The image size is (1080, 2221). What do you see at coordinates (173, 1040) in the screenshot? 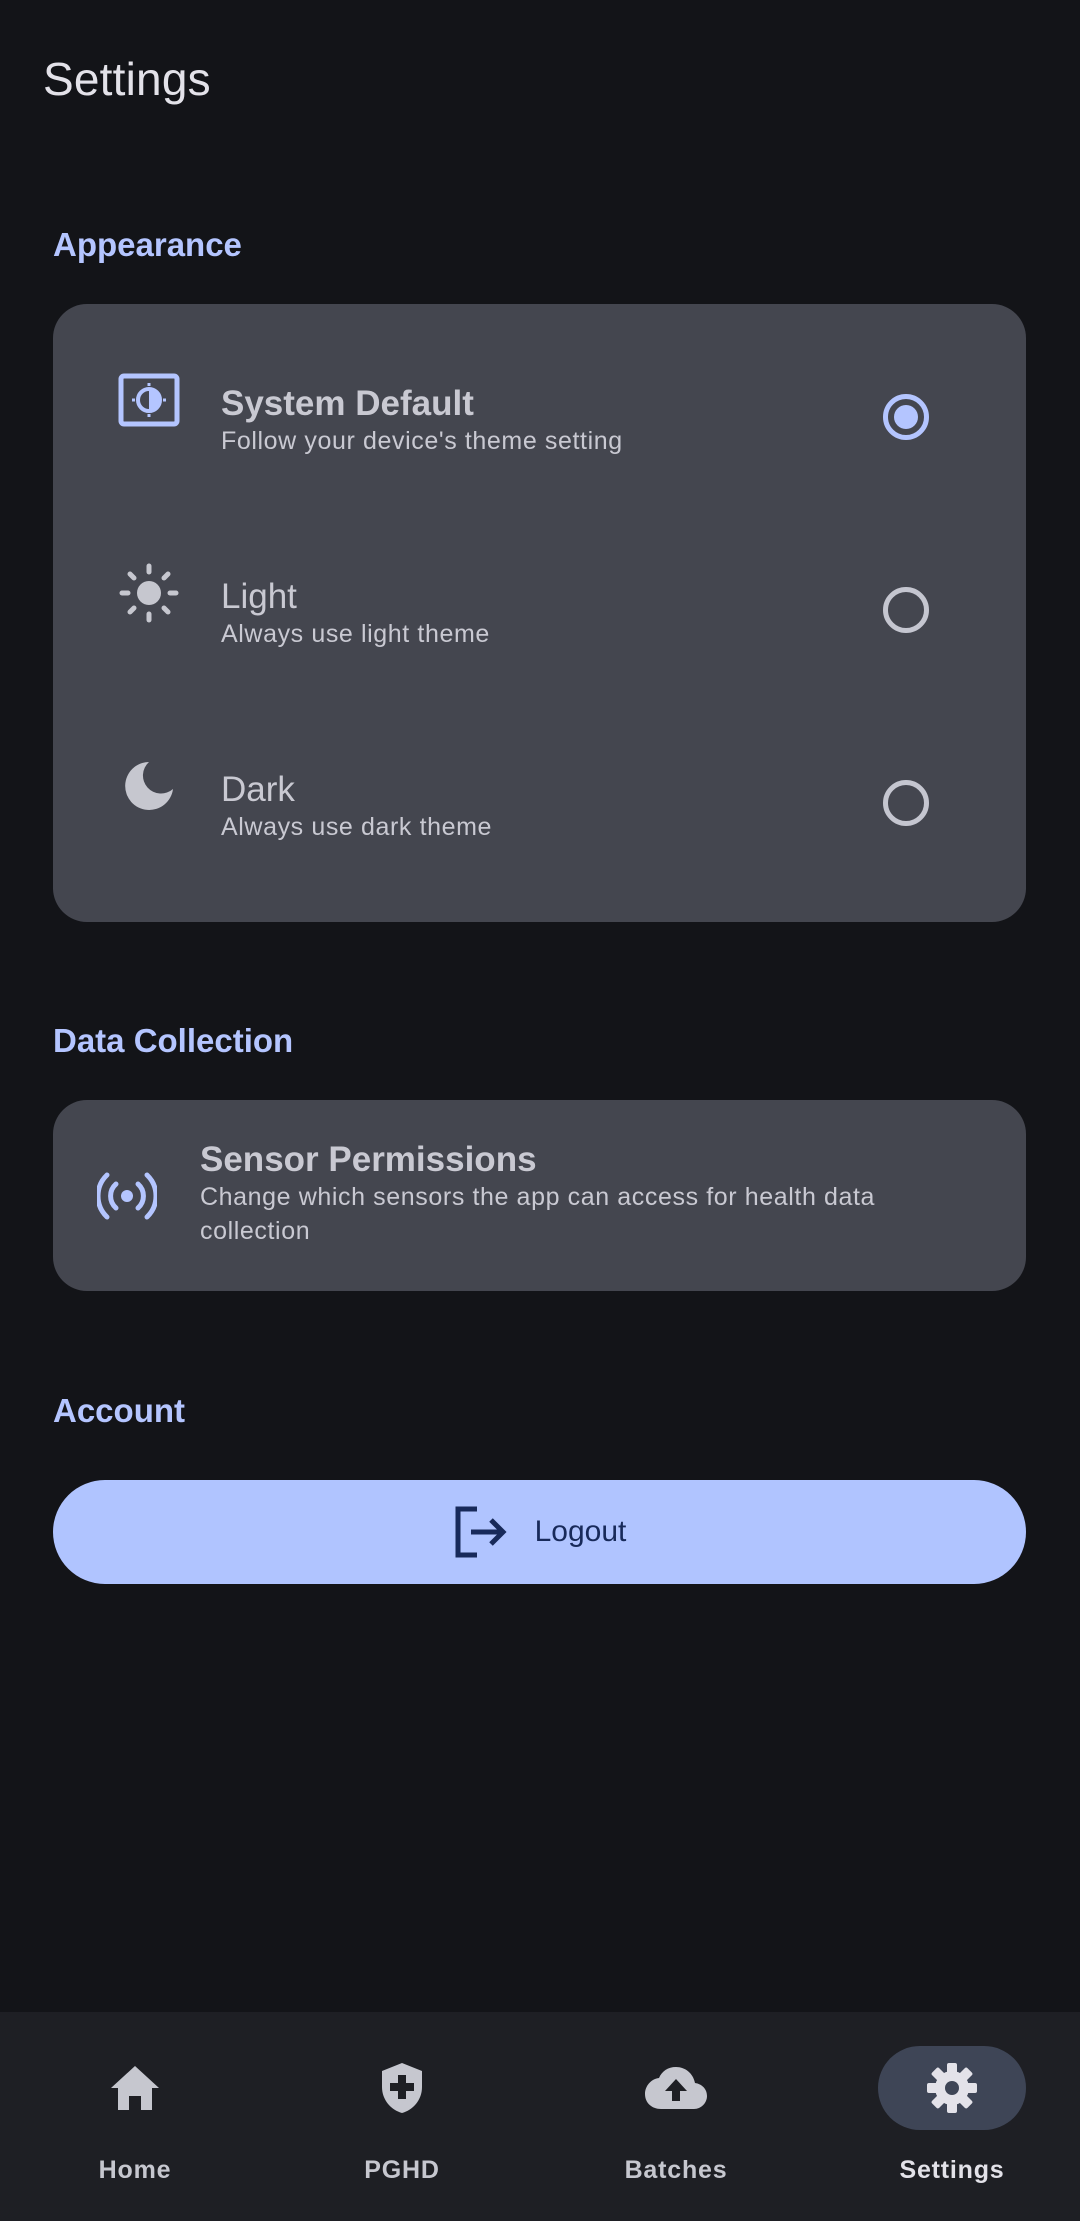
I see `data-collection-header: Data Collection` at bounding box center [173, 1040].